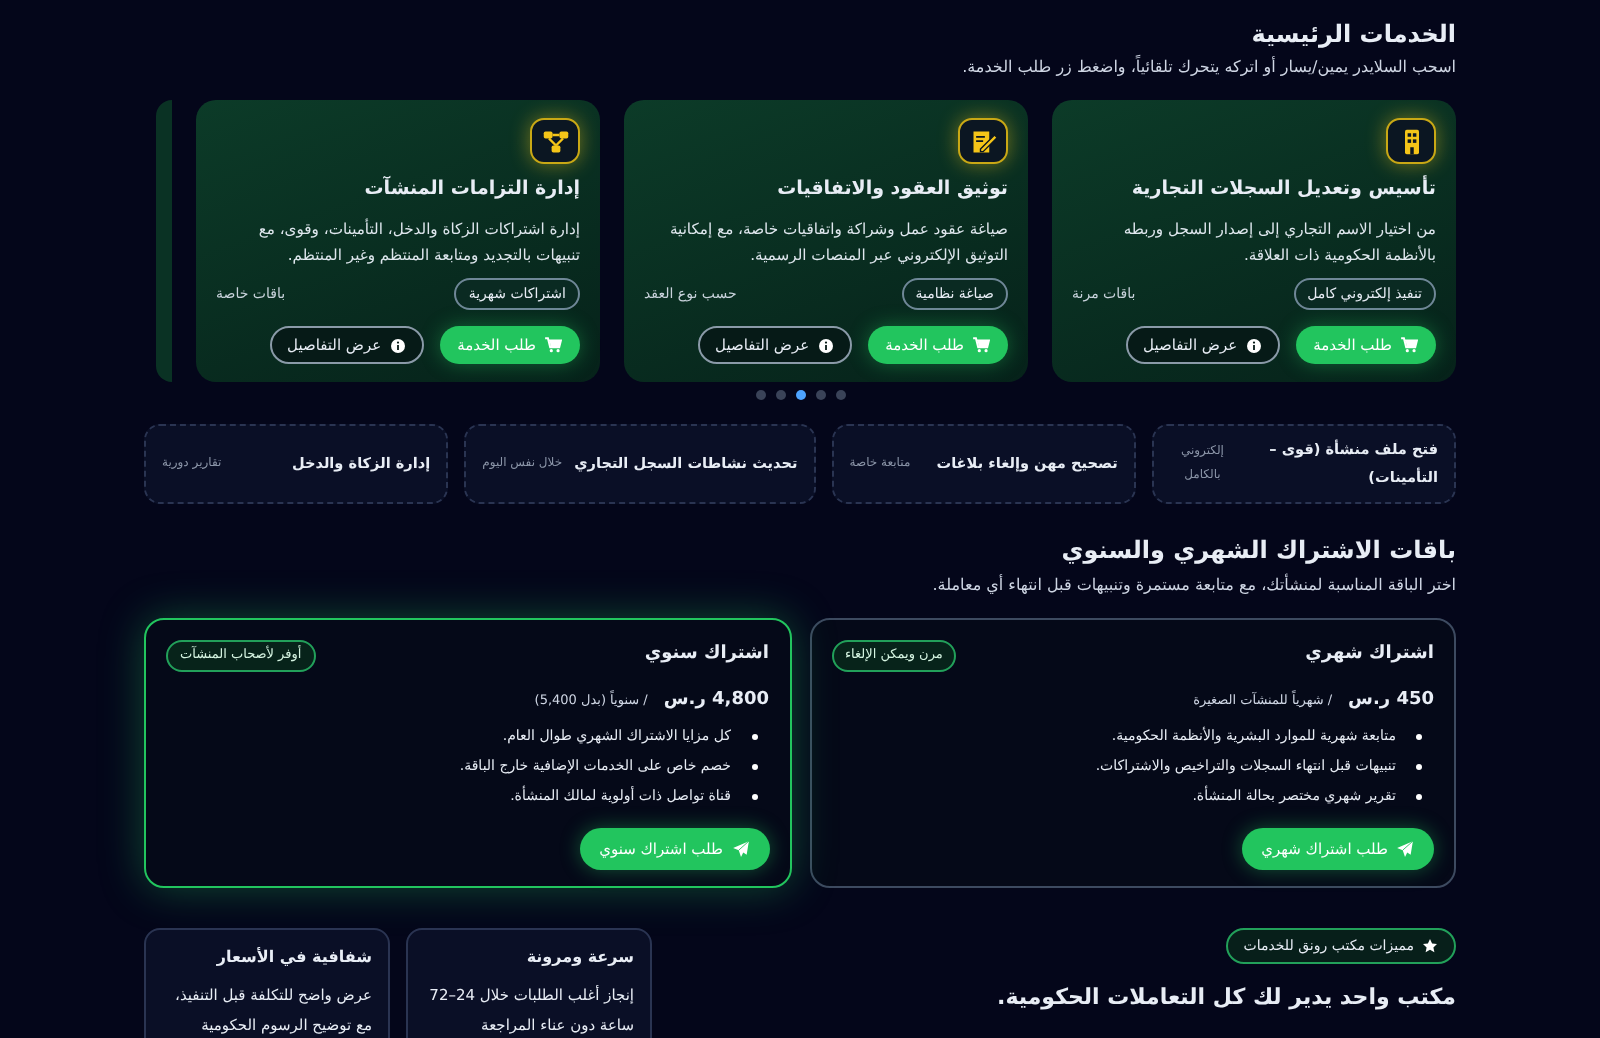 The height and width of the screenshot is (1038, 1600). I want to click on feature-title: سرعة ومرونة, so click(579, 957).